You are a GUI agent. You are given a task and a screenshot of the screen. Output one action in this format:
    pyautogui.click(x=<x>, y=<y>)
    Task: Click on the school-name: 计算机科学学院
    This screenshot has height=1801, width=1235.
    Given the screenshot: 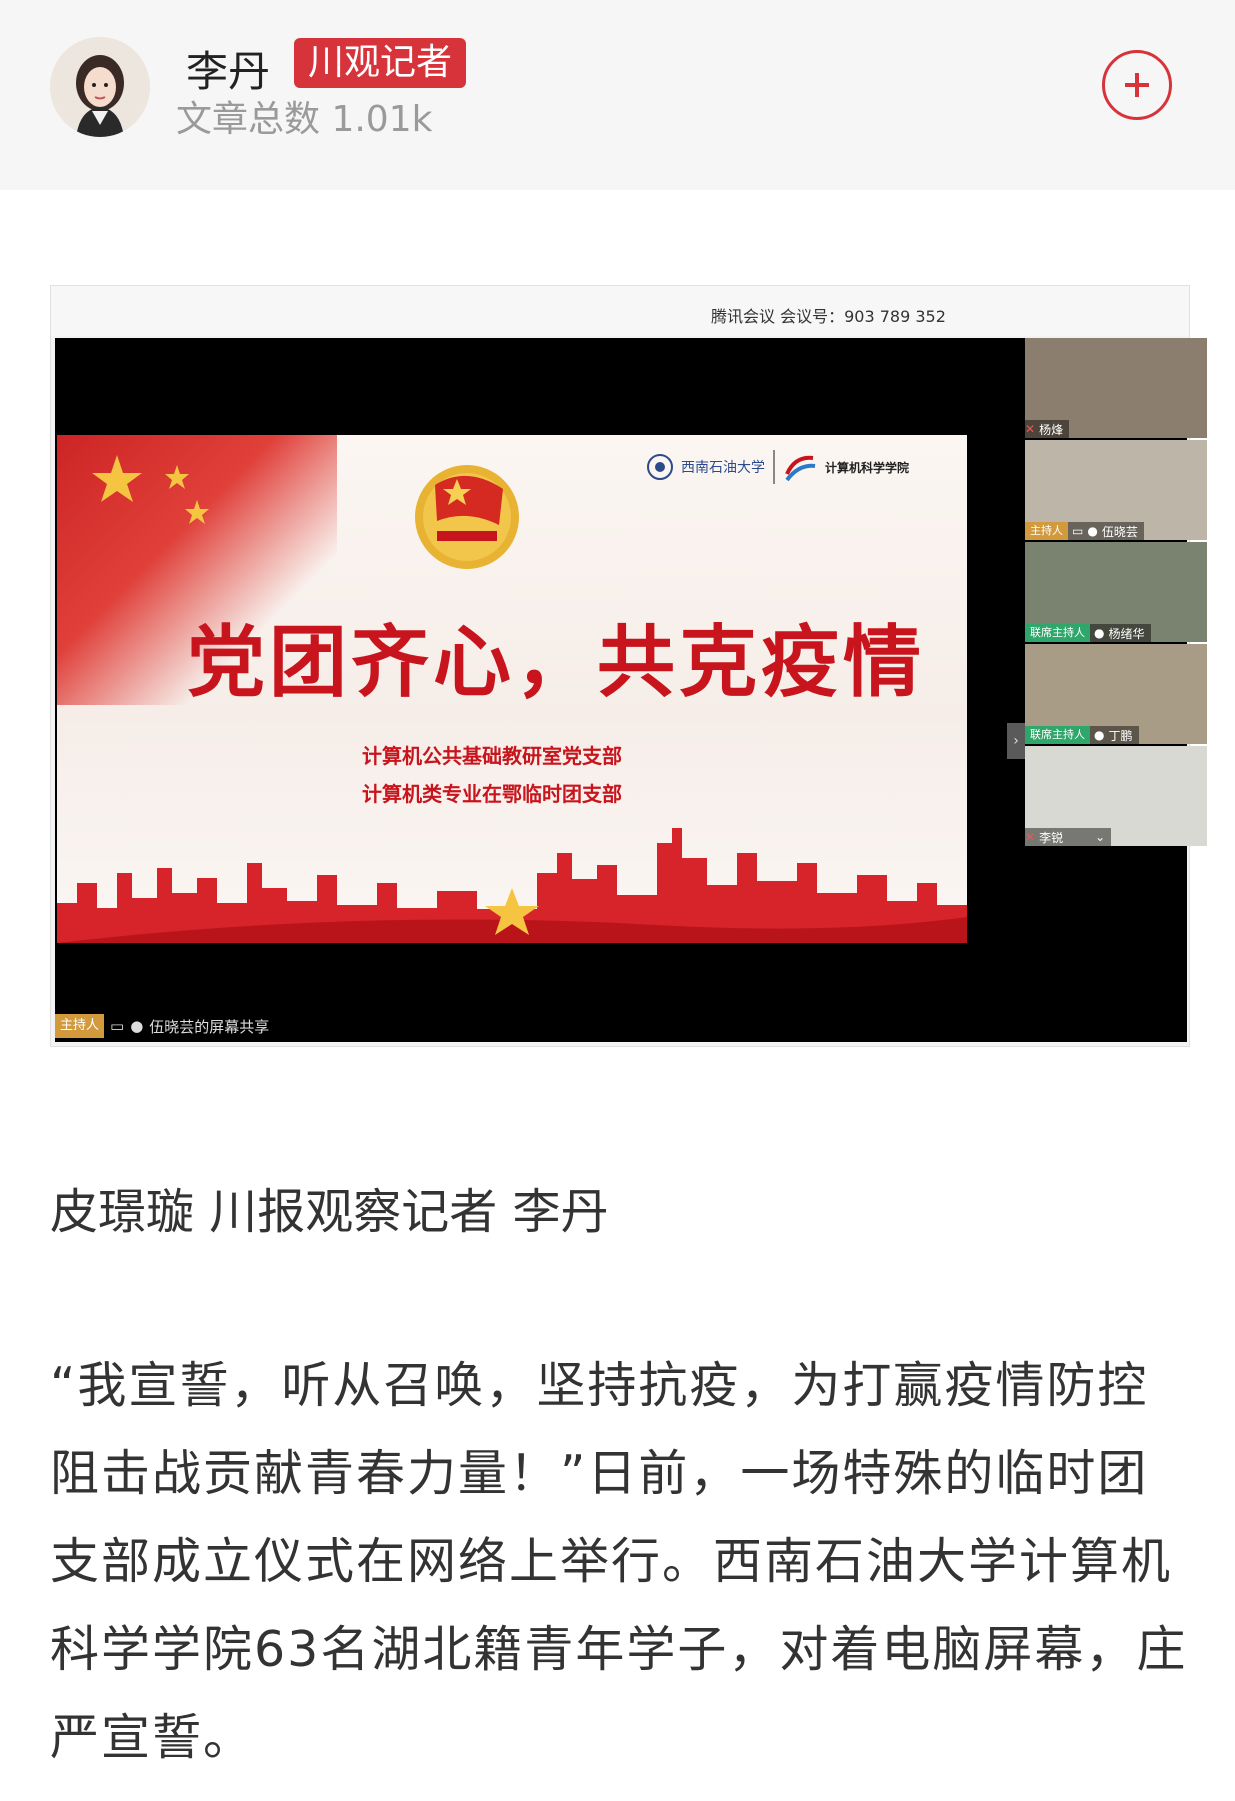 What is the action you would take?
    pyautogui.click(x=867, y=467)
    